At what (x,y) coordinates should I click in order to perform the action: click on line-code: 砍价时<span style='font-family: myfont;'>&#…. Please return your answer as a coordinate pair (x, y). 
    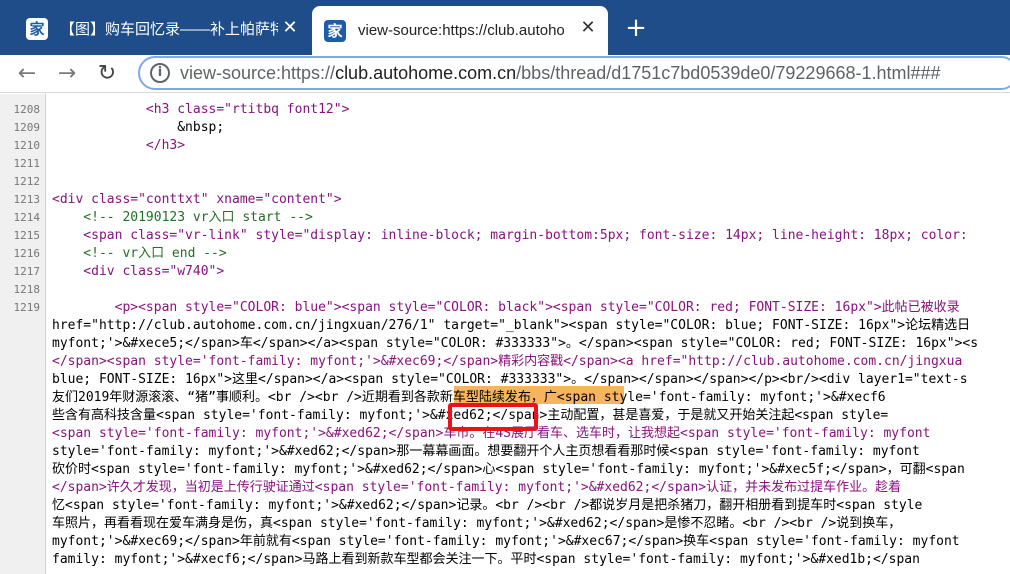
    Looking at the image, I should click on (508, 469).